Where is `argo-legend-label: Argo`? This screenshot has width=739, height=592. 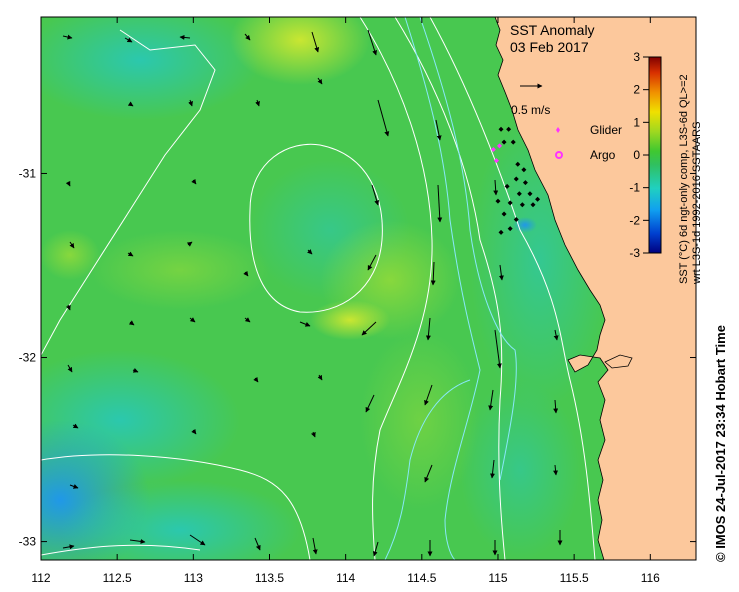
argo-legend-label: Argo is located at coordinates (603, 155).